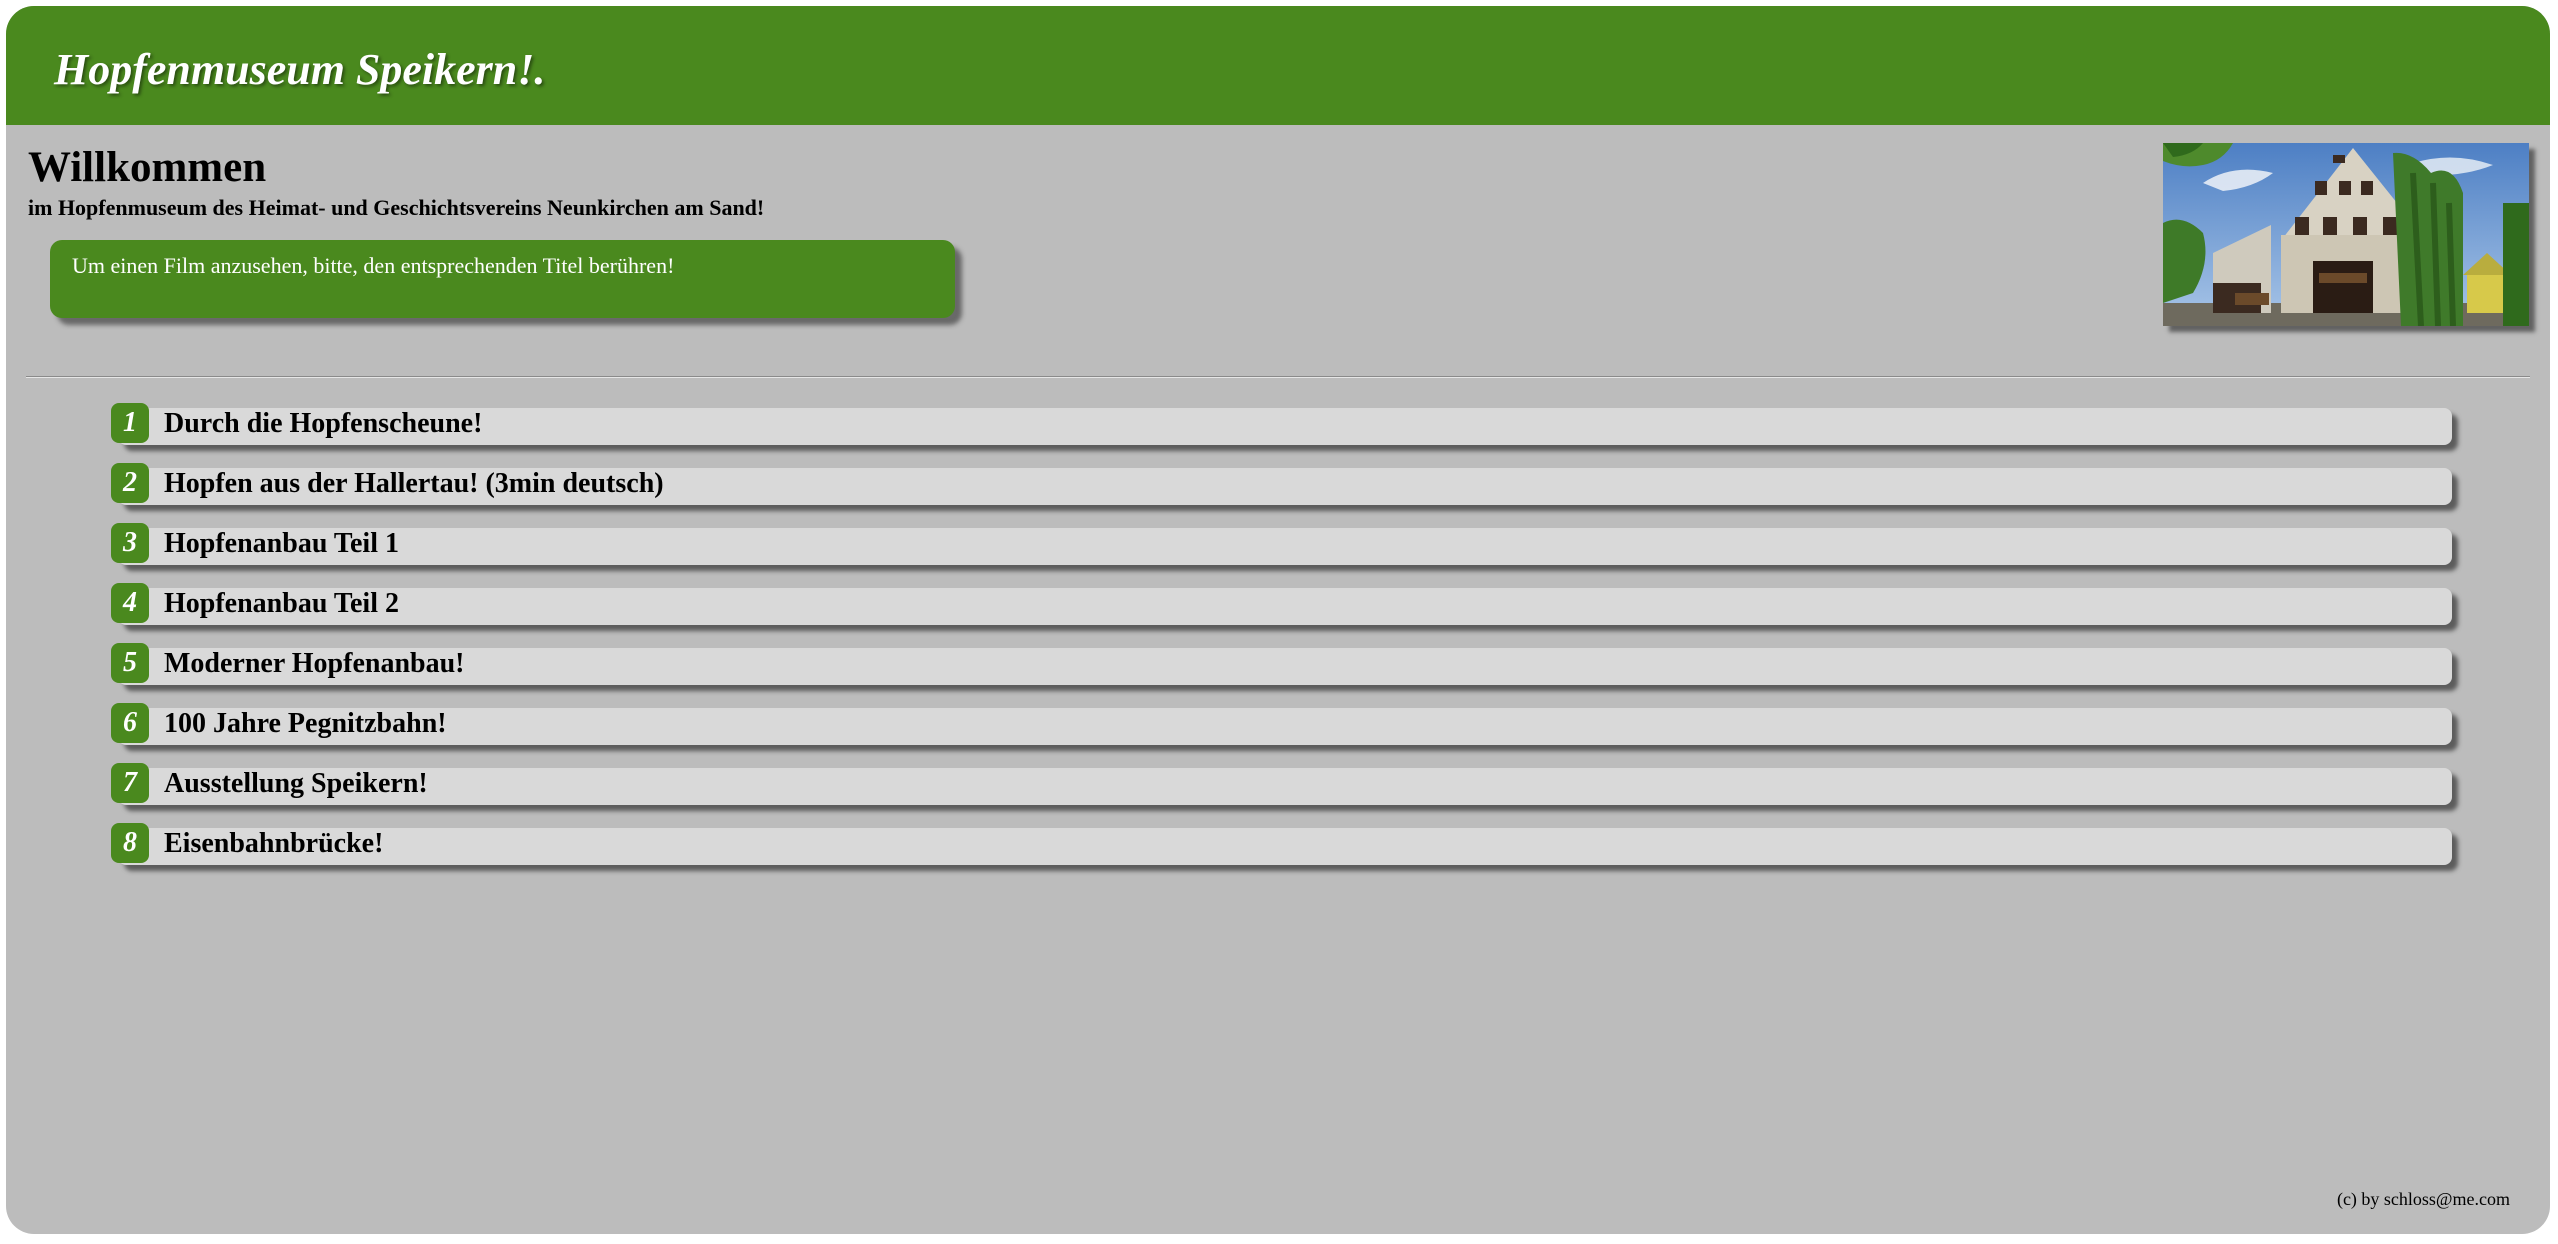 This screenshot has height=1244, width=2558. Describe the element at coordinates (130, 723) in the screenshot. I see `video-number-badge: 6` at that location.